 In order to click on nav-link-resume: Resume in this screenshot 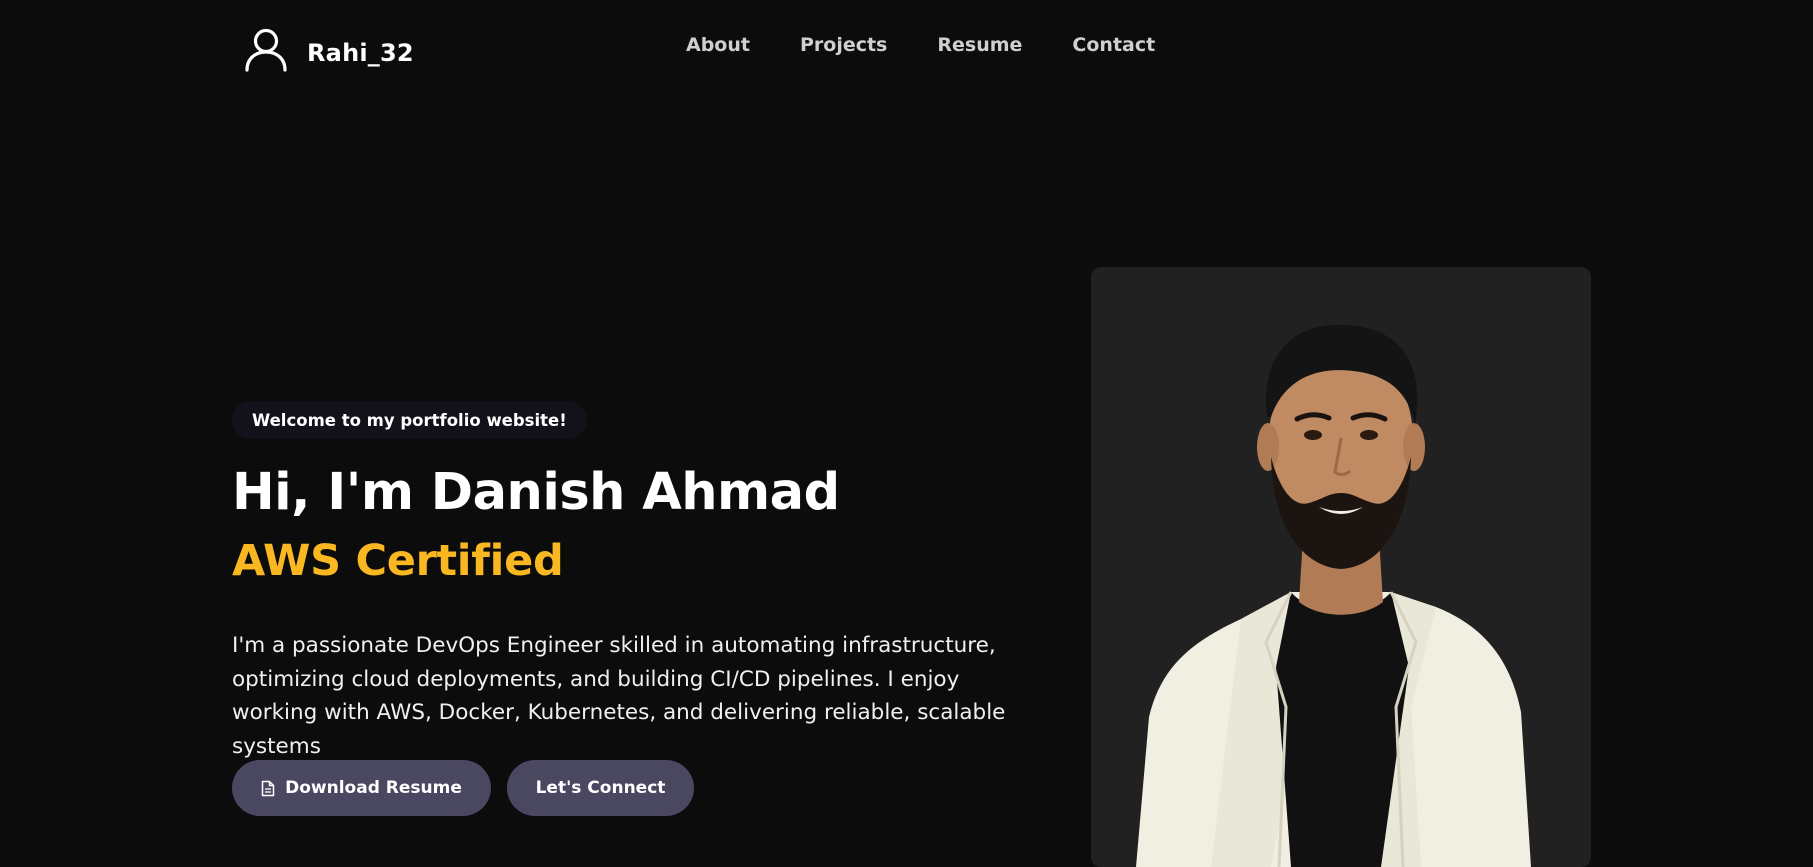, I will do `click(979, 45)`.